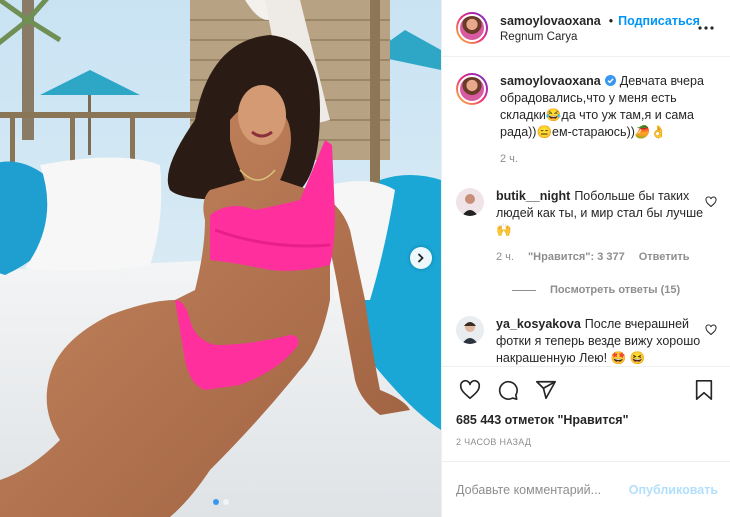  What do you see at coordinates (576, 257) in the screenshot?
I see `comment-likes: "Нравится": 3 377` at bounding box center [576, 257].